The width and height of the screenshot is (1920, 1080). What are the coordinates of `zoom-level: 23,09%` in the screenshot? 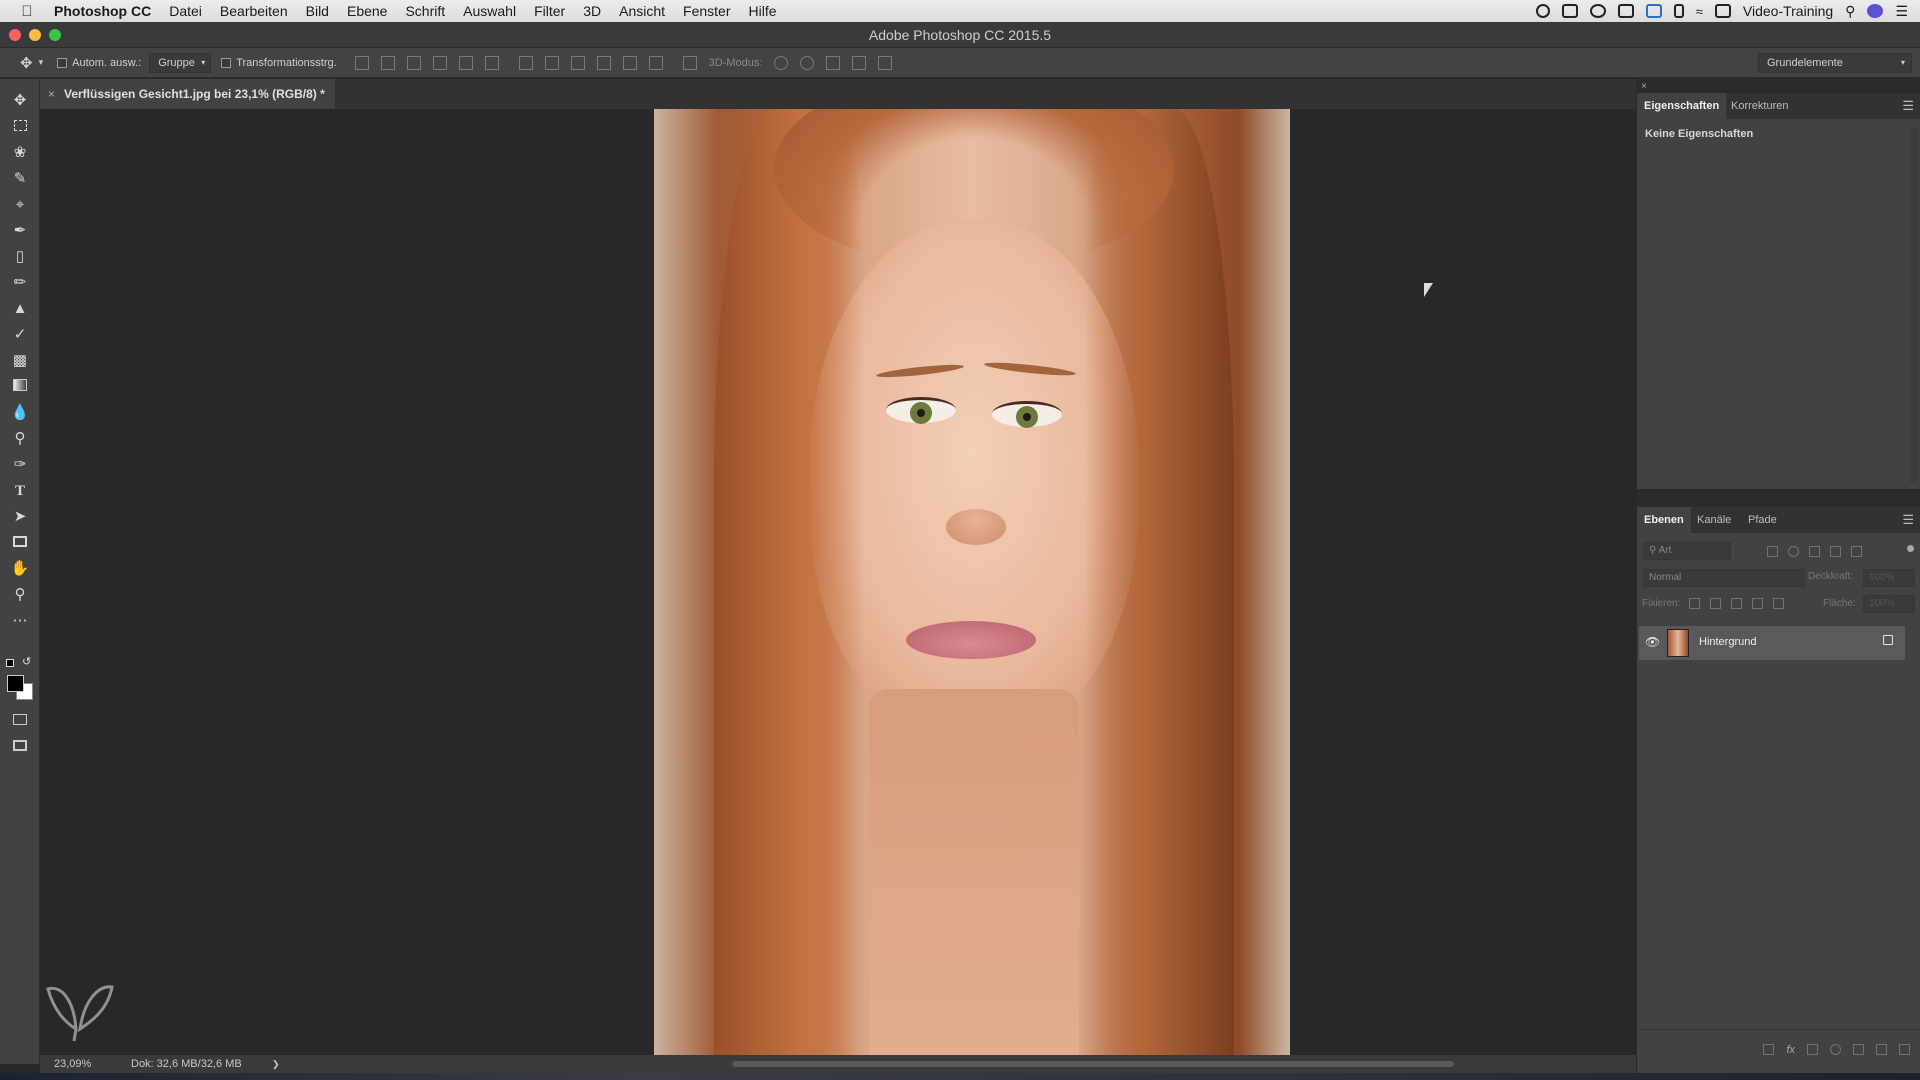 It's located at (72, 1064).